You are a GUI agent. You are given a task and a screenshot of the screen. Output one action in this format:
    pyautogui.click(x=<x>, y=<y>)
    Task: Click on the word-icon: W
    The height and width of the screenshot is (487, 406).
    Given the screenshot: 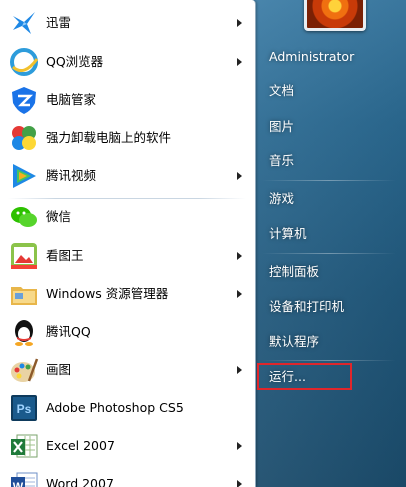 What is the action you would take?
    pyautogui.click(x=24, y=477)
    